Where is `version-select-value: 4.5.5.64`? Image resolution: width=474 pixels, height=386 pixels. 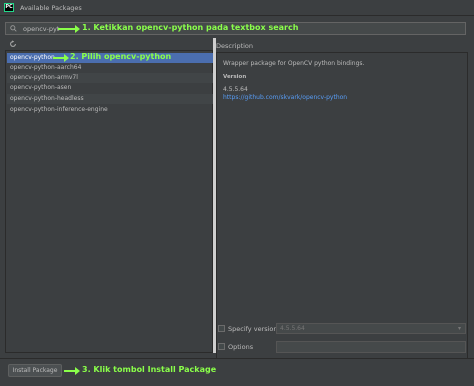 version-select-value: 4.5.5.64 is located at coordinates (292, 328).